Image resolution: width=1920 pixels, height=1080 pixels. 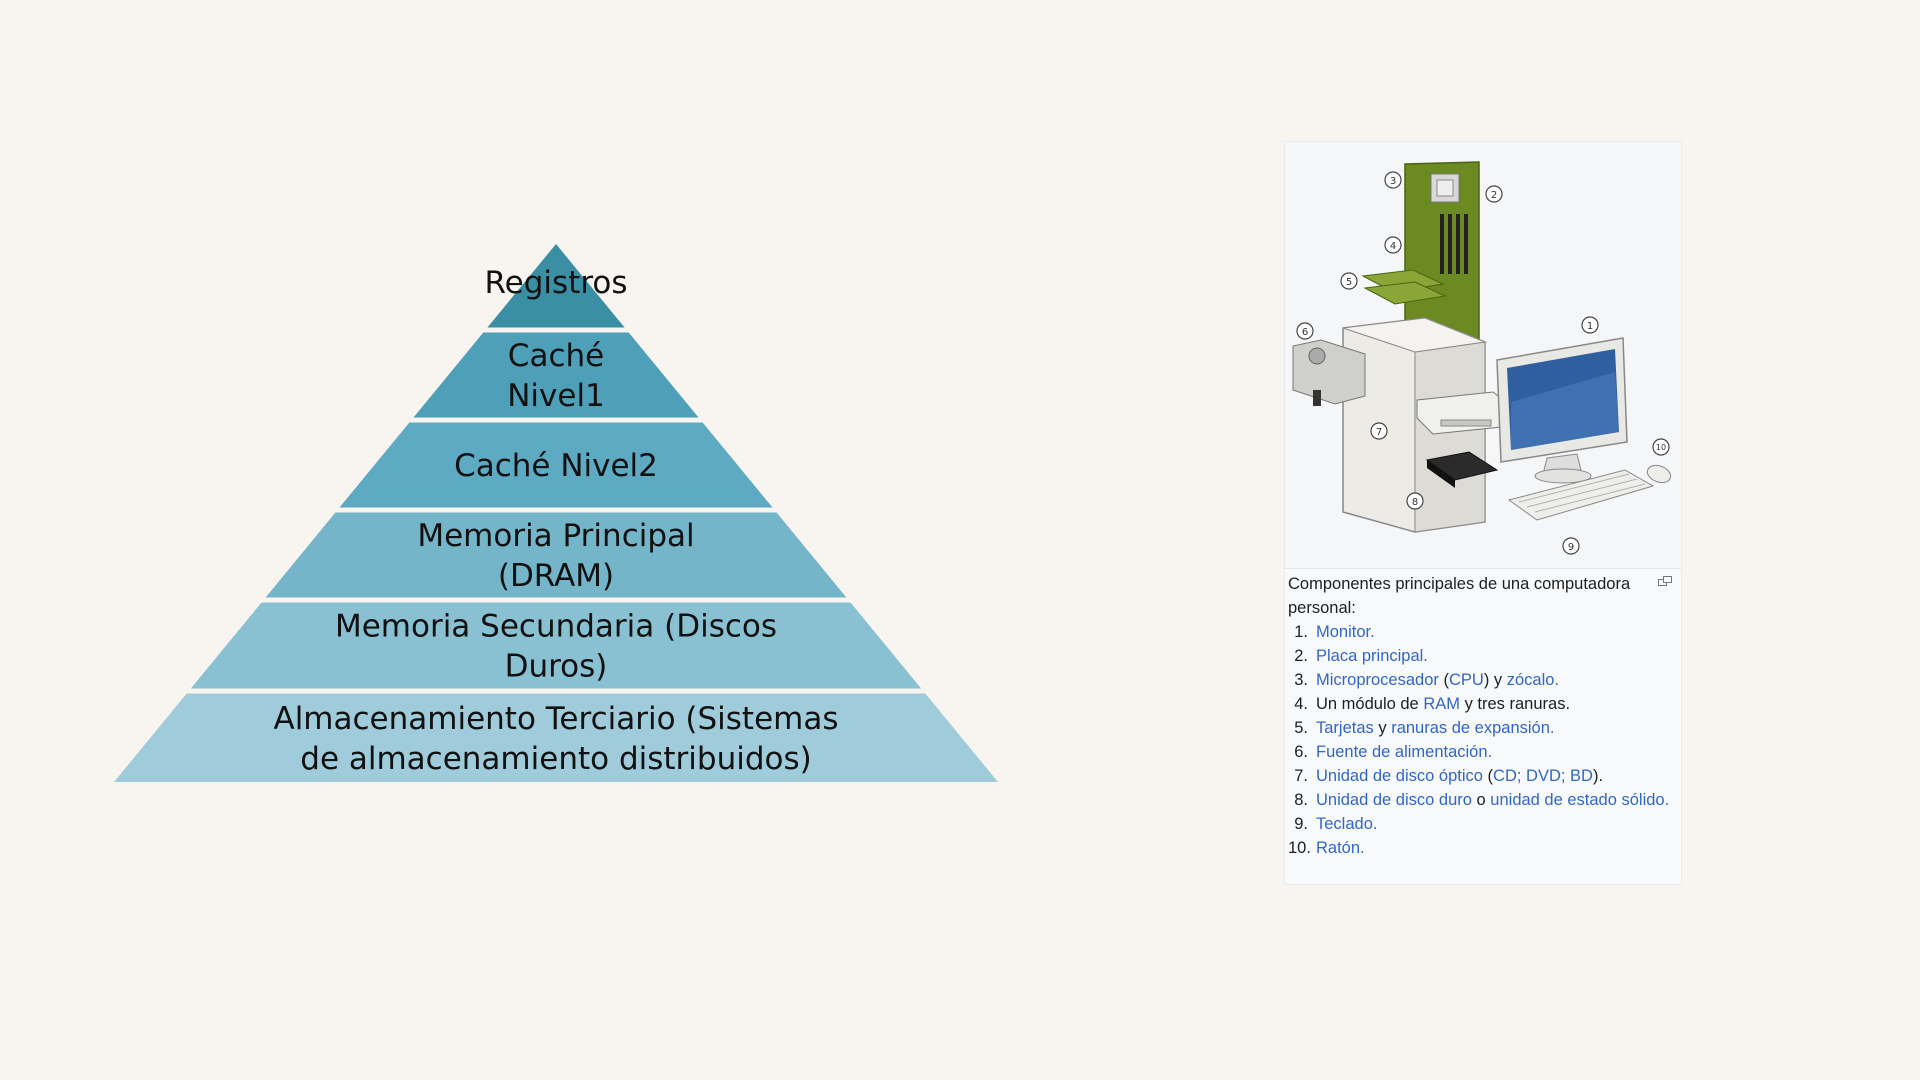 I want to click on callout-7: 7, so click(x=1379, y=431).